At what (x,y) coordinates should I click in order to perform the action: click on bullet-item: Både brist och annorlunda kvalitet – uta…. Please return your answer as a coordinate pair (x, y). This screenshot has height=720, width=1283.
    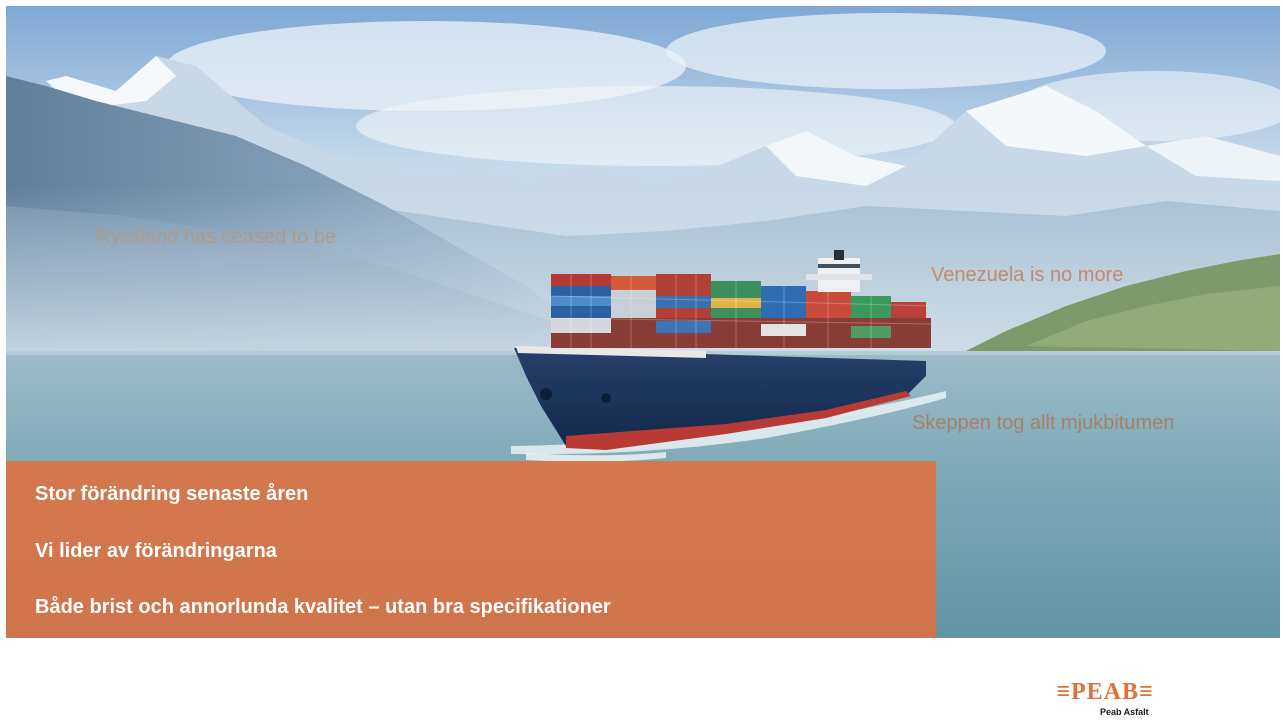
    Looking at the image, I should click on (323, 607).